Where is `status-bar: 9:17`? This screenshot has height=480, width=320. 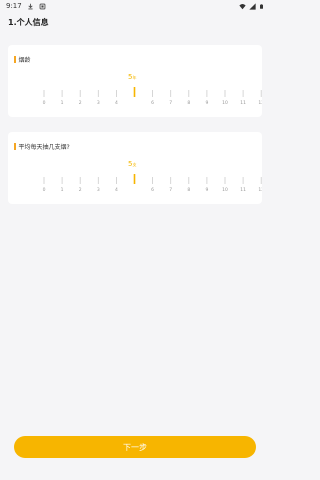
status-bar: 9:17 is located at coordinates (135, 6).